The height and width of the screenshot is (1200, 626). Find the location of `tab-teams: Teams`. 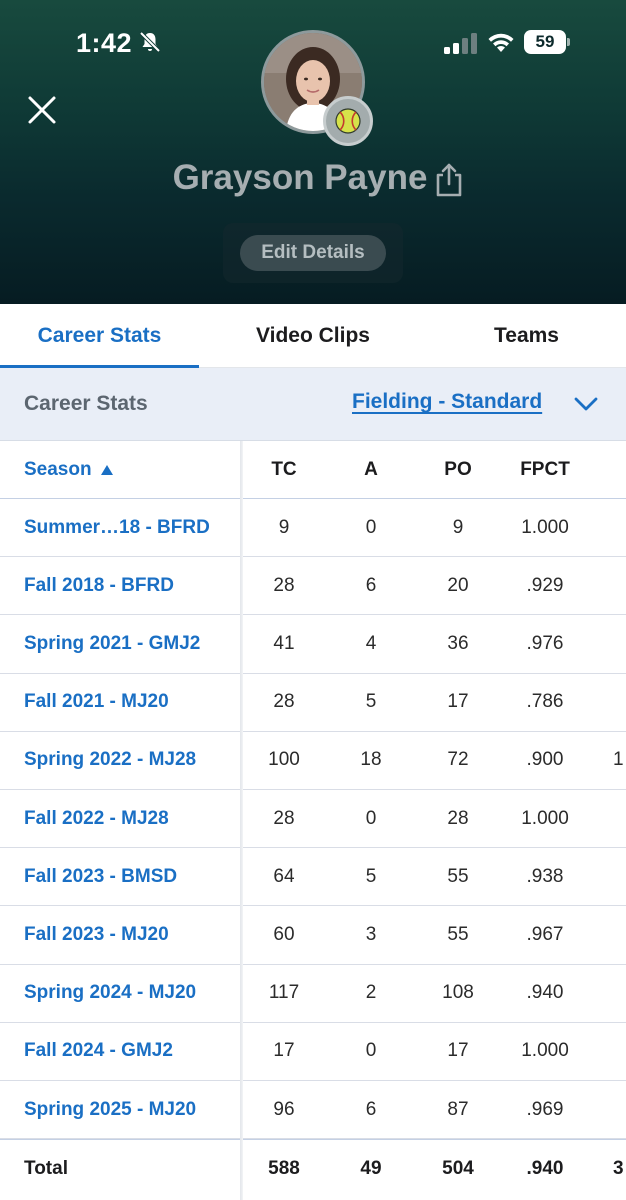

tab-teams: Teams is located at coordinates (526, 336).